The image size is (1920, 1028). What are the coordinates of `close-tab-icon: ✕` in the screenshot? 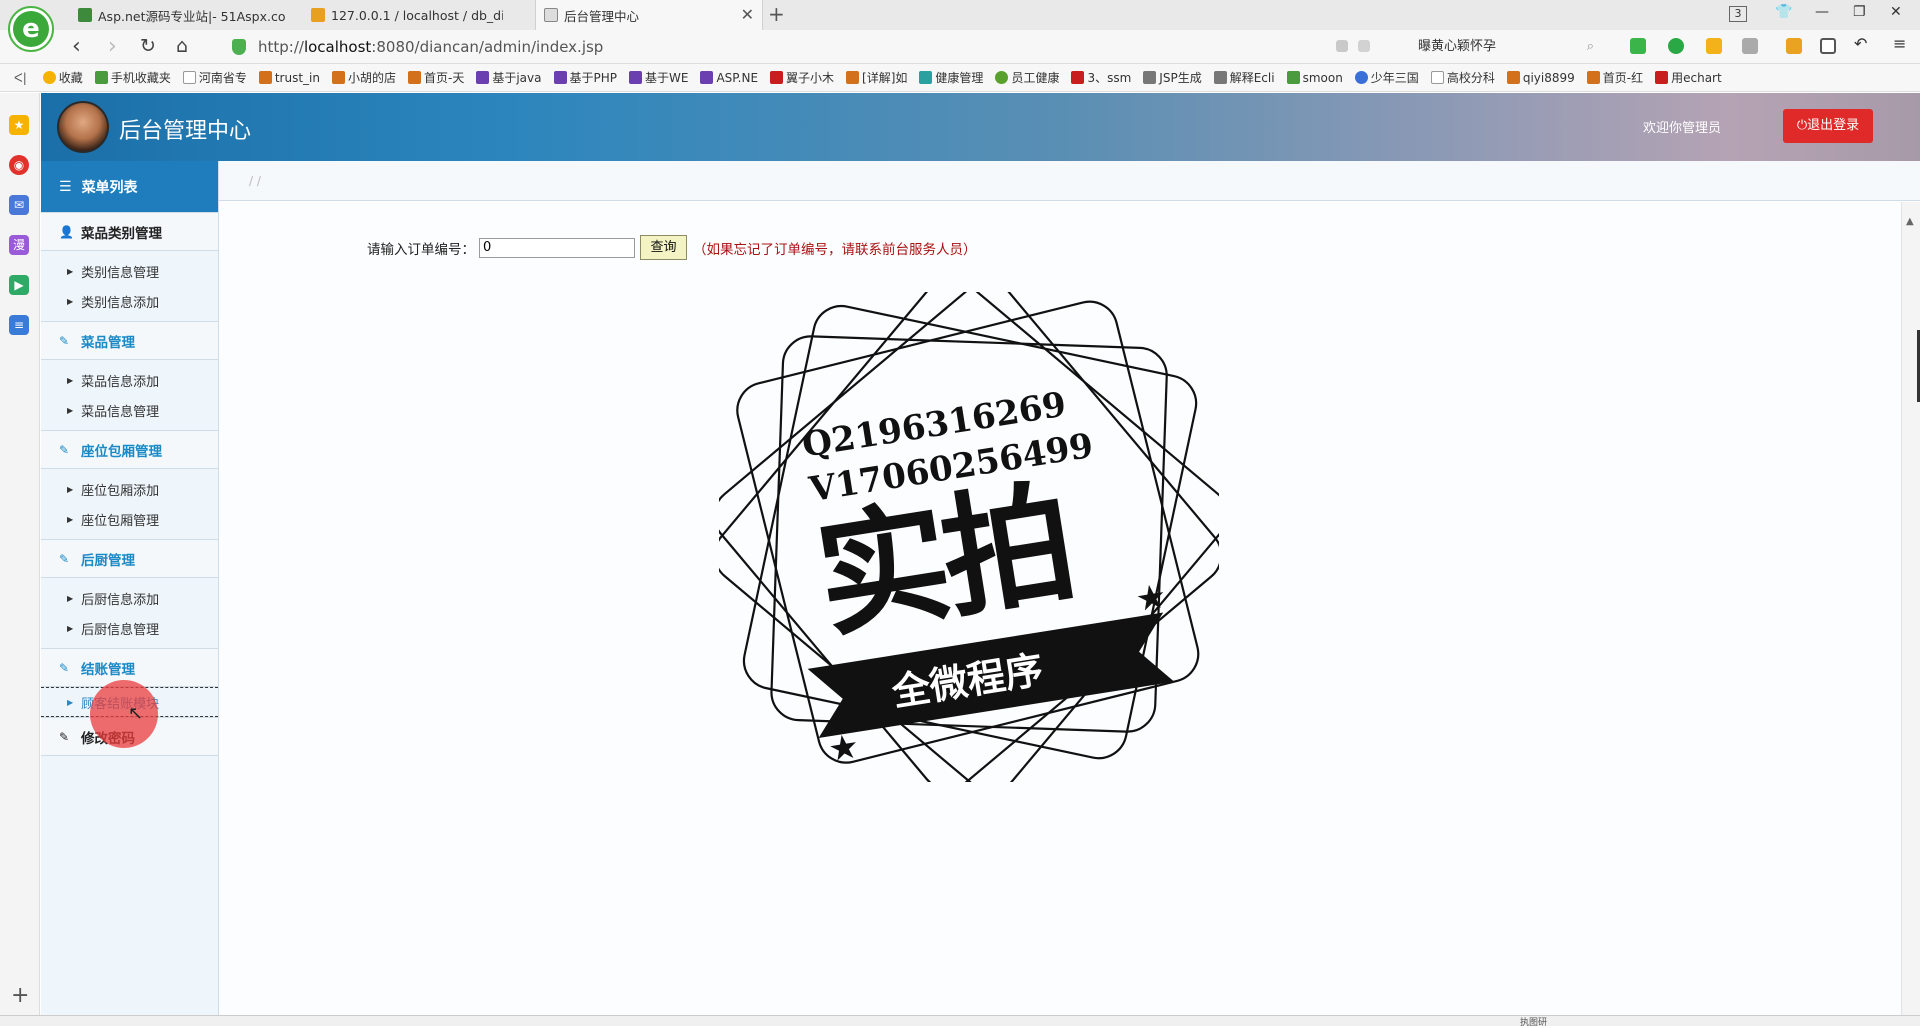 It's located at (747, 14).